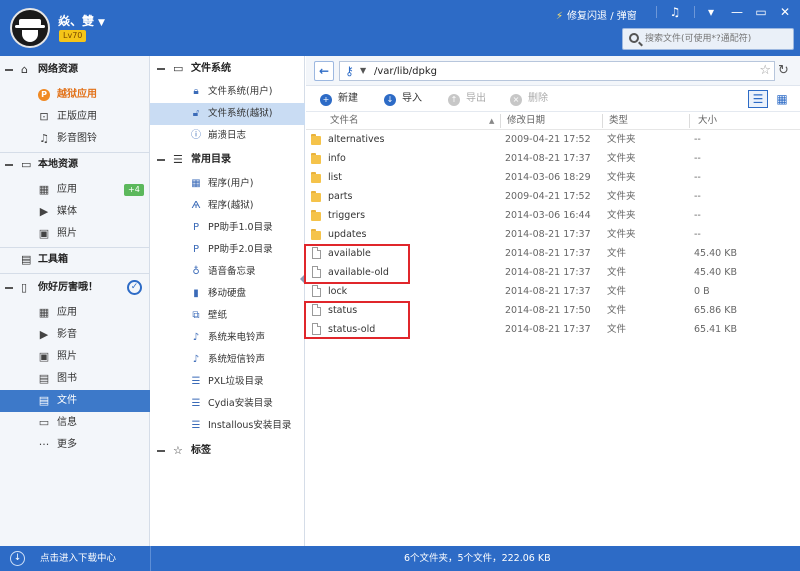 This screenshot has height=571, width=800. Describe the element at coordinates (134, 287) in the screenshot. I see `check-icon: ✓` at that location.